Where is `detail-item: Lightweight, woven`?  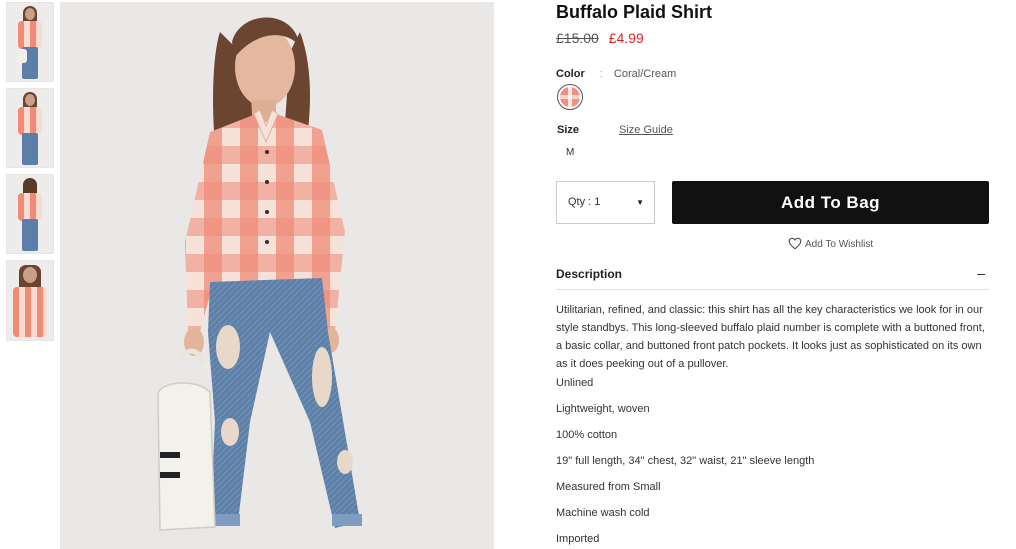
detail-item: Lightweight, woven is located at coordinates (603, 409).